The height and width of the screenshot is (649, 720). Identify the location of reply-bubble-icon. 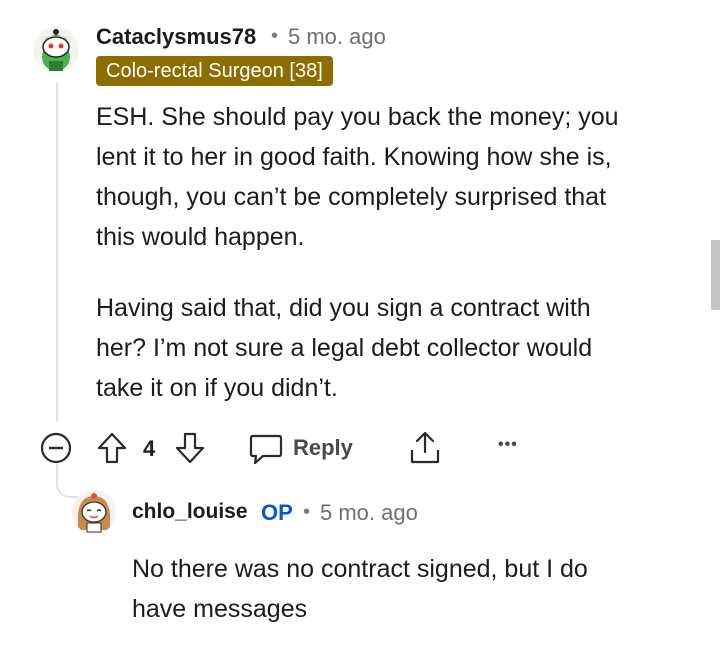
(266, 449).